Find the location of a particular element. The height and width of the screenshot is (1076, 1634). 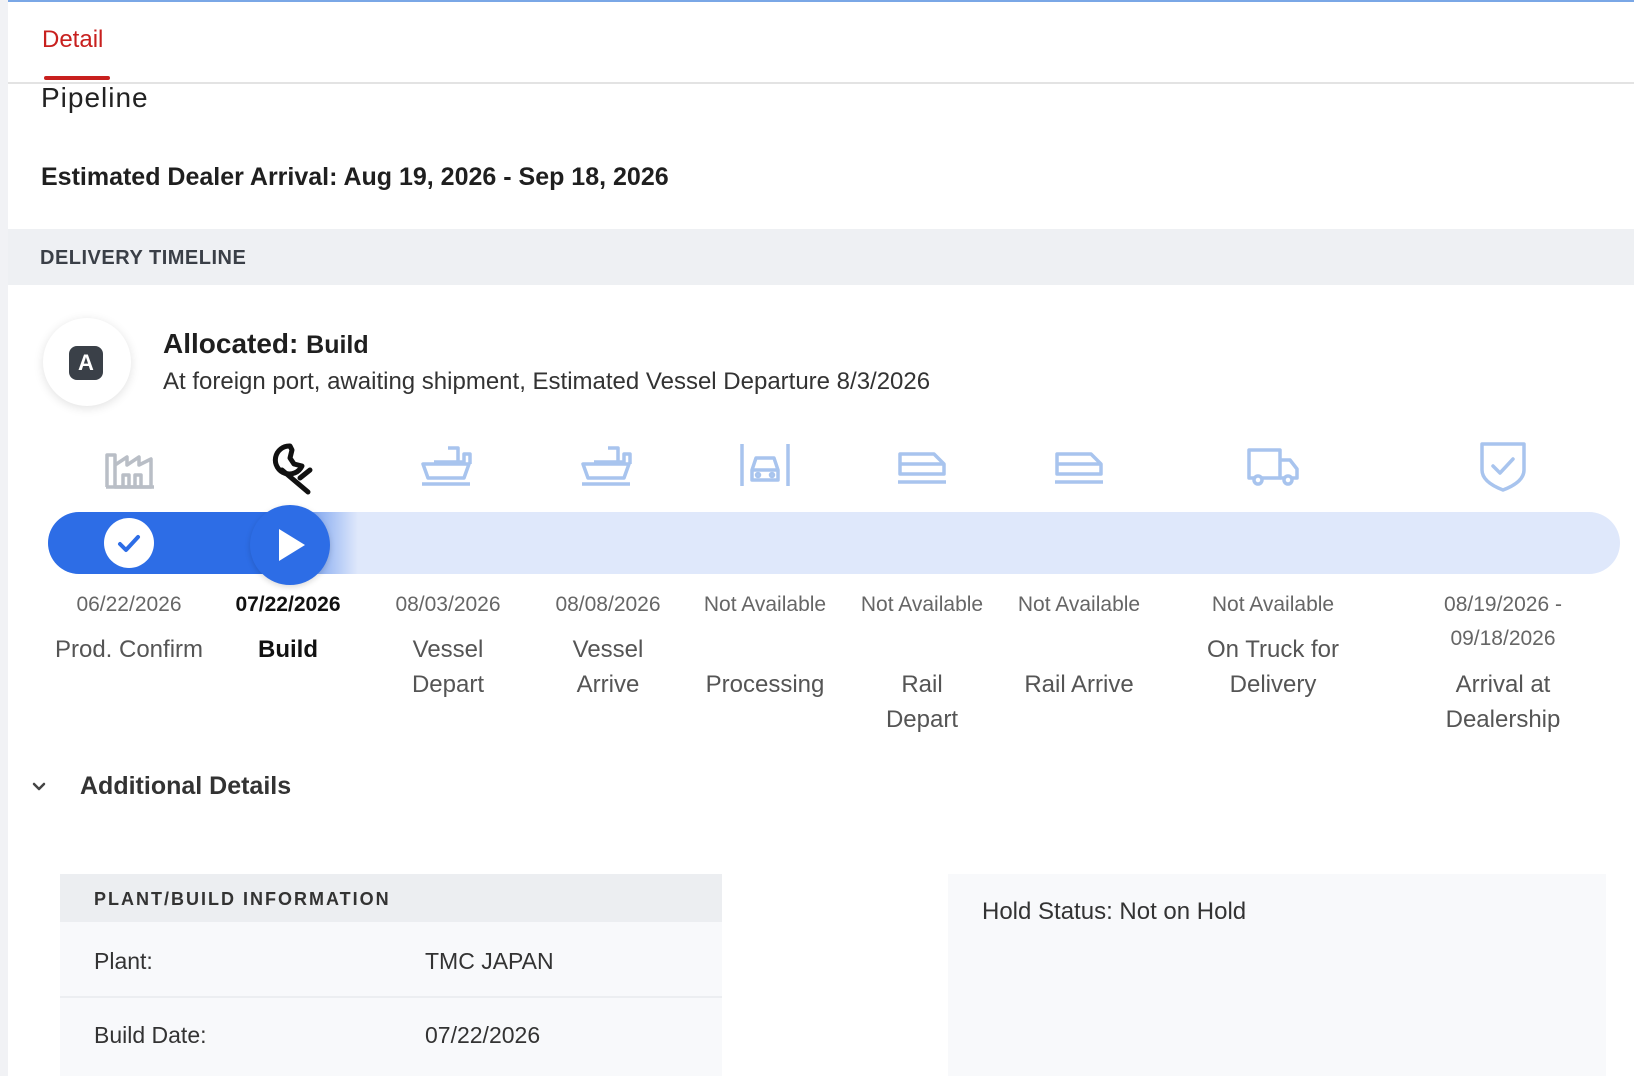

chevron-down-icon is located at coordinates (39, 786).